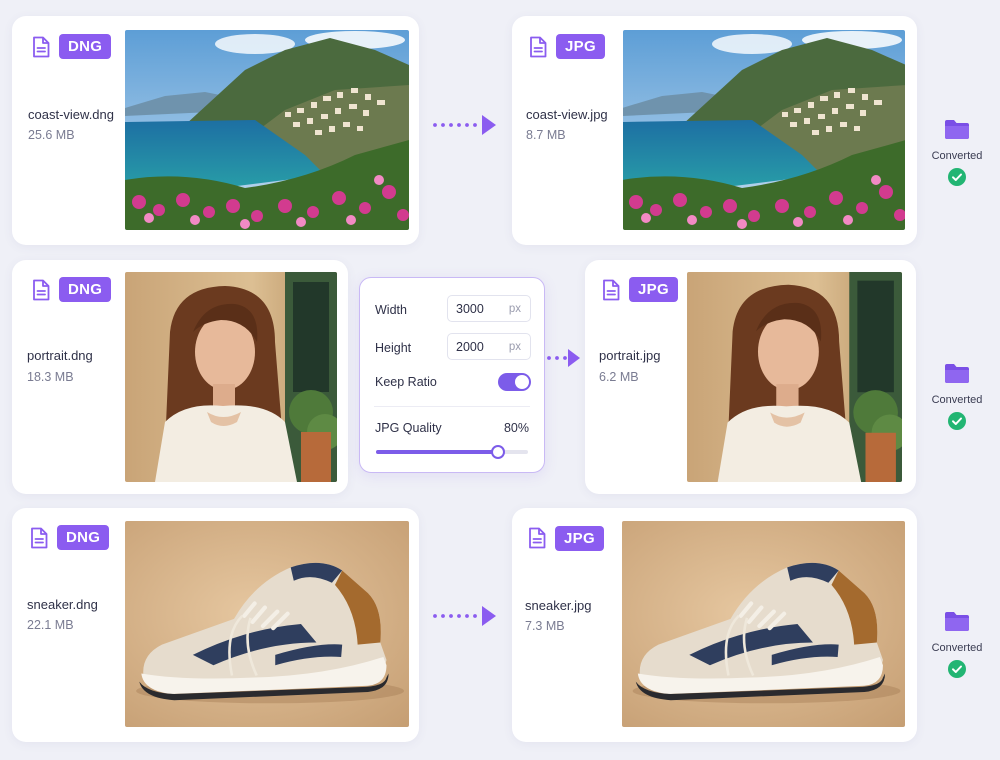 The image size is (1000, 760). I want to click on file-name: coast-view.jpg, so click(567, 114).